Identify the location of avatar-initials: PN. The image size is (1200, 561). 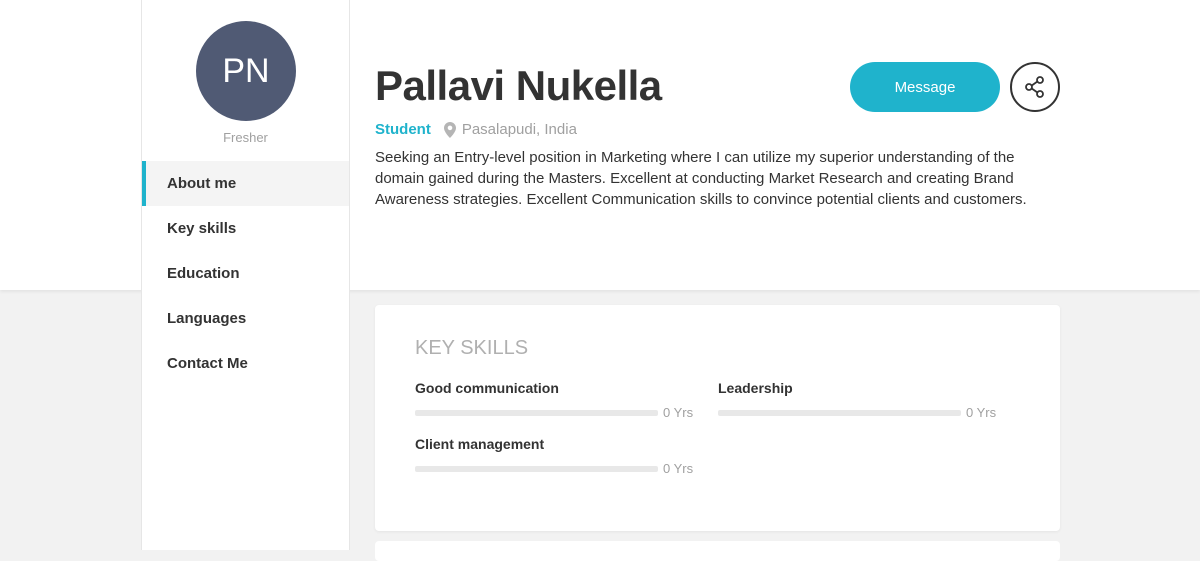
(246, 70).